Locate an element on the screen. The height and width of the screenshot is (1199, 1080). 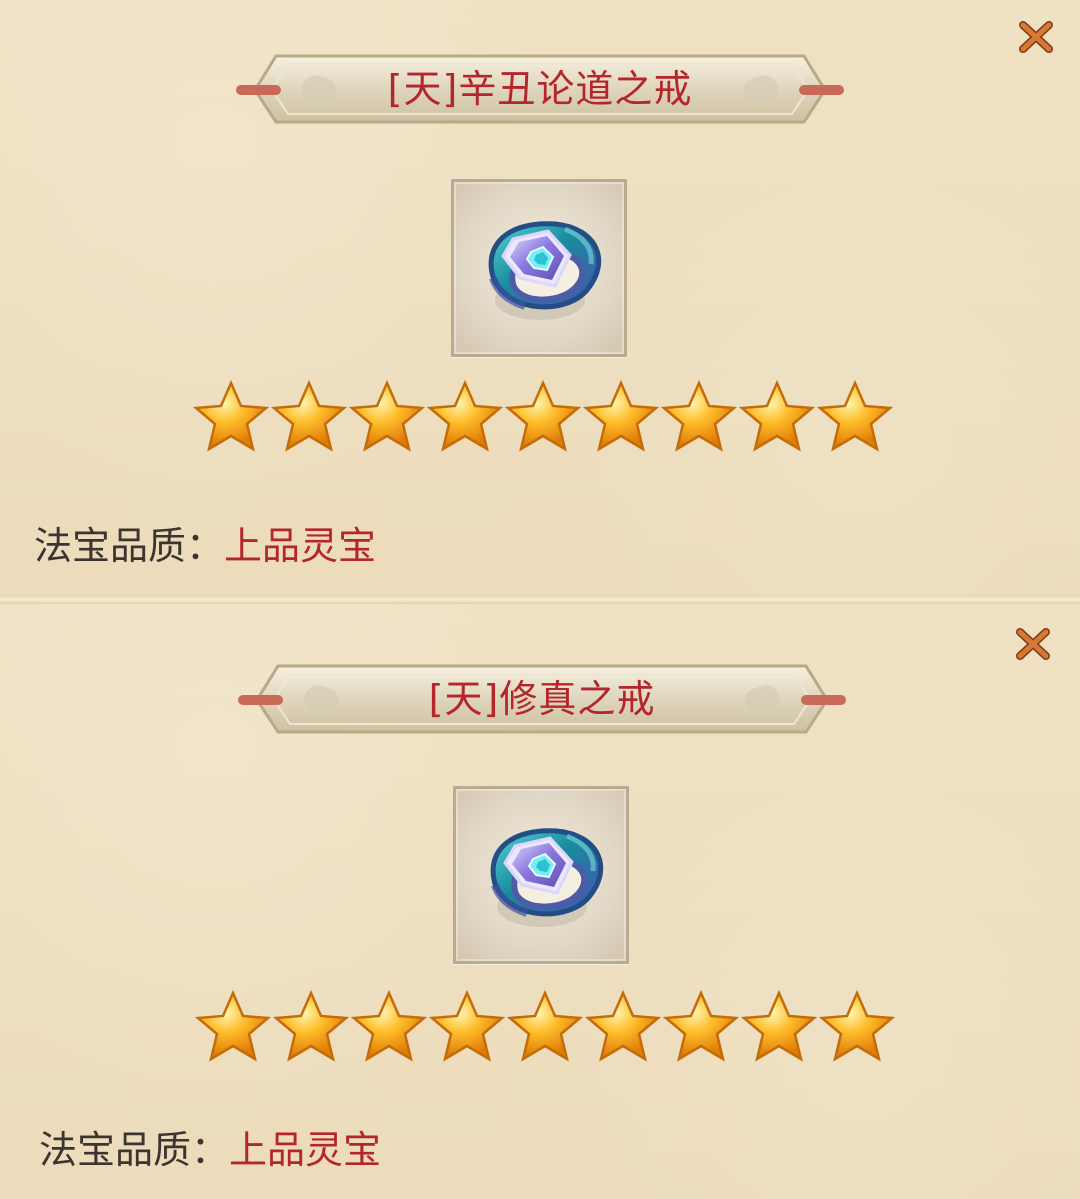
item-title-banner-2: [天]修真之戒 is located at coordinates (542, 699).